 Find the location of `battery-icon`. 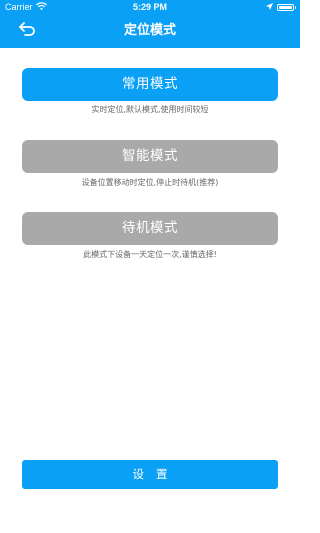

battery-icon is located at coordinates (286, 7).